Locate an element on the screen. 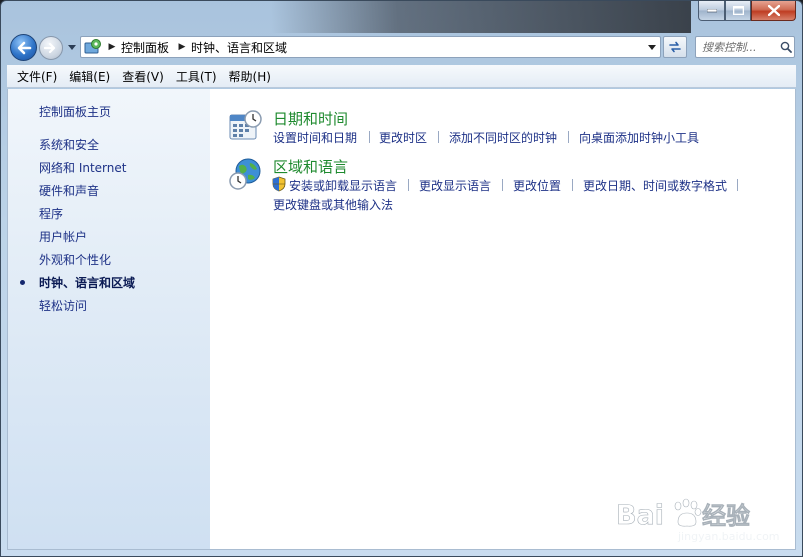 The image size is (803, 557). sidebar-item-home: 控制面板主页 is located at coordinates (75, 111).